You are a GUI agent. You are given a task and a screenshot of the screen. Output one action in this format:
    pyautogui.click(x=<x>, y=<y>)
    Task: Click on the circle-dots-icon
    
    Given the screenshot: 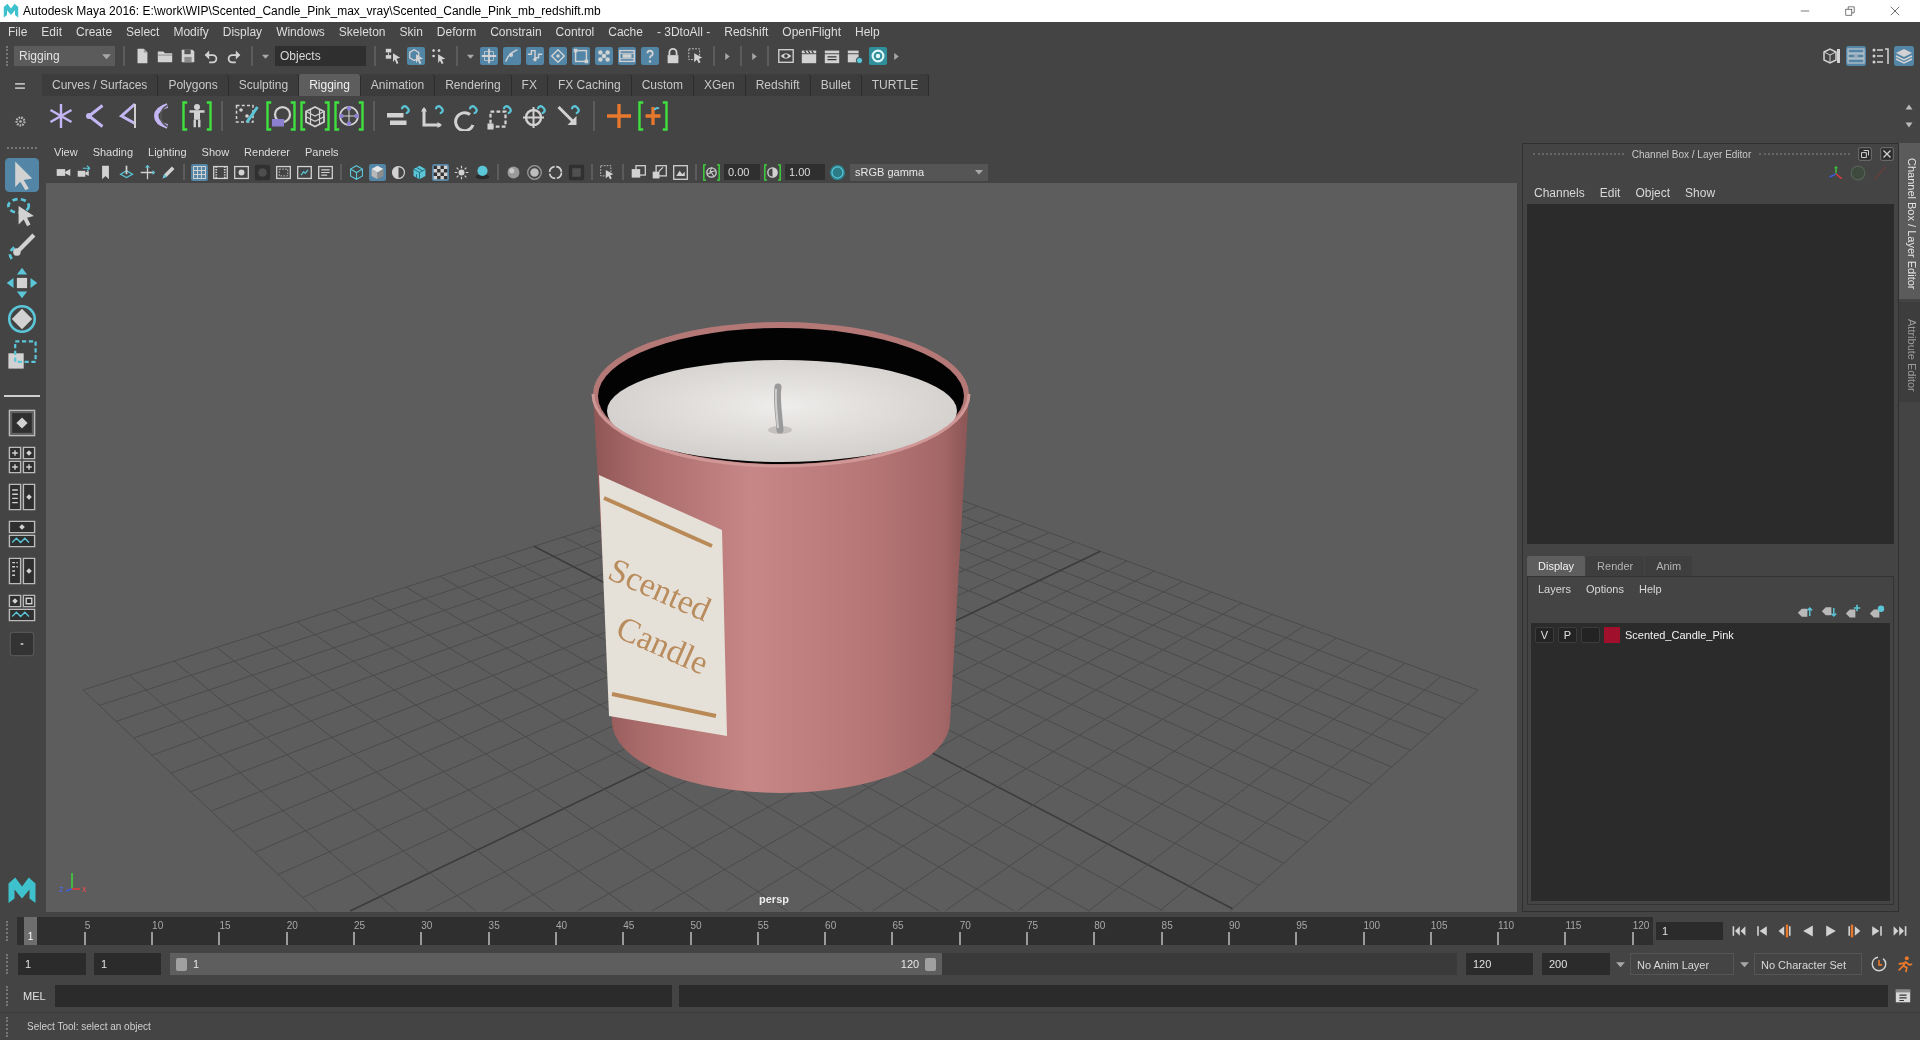 What is the action you would take?
    pyautogui.click(x=349, y=116)
    